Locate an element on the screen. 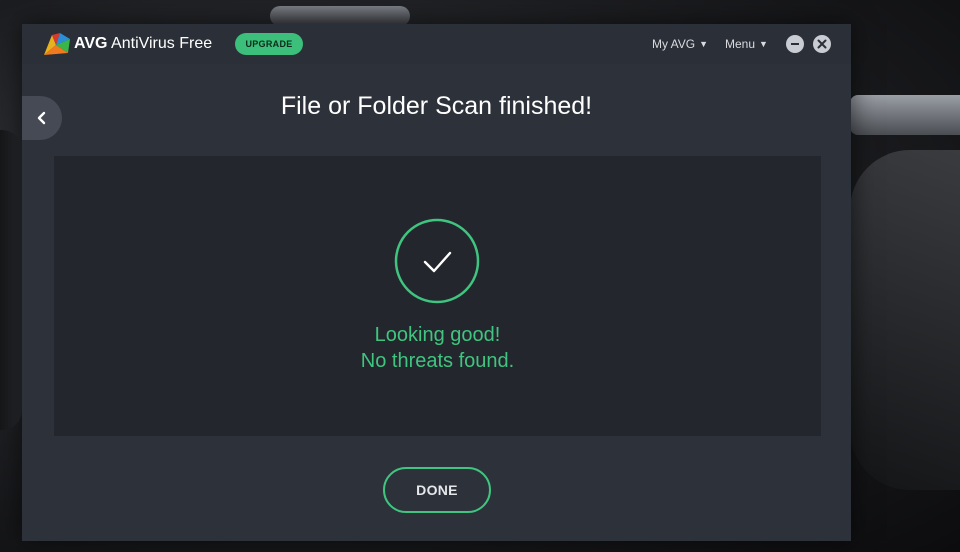 This screenshot has height=552, width=960. minimize-icon is located at coordinates (795, 44).